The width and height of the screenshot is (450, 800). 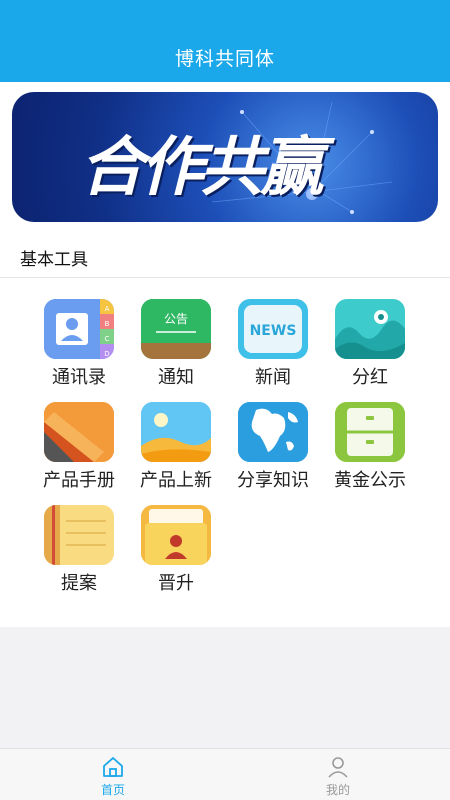 I want to click on tool-contacts: A B C D 通讯录, so click(x=79, y=347).